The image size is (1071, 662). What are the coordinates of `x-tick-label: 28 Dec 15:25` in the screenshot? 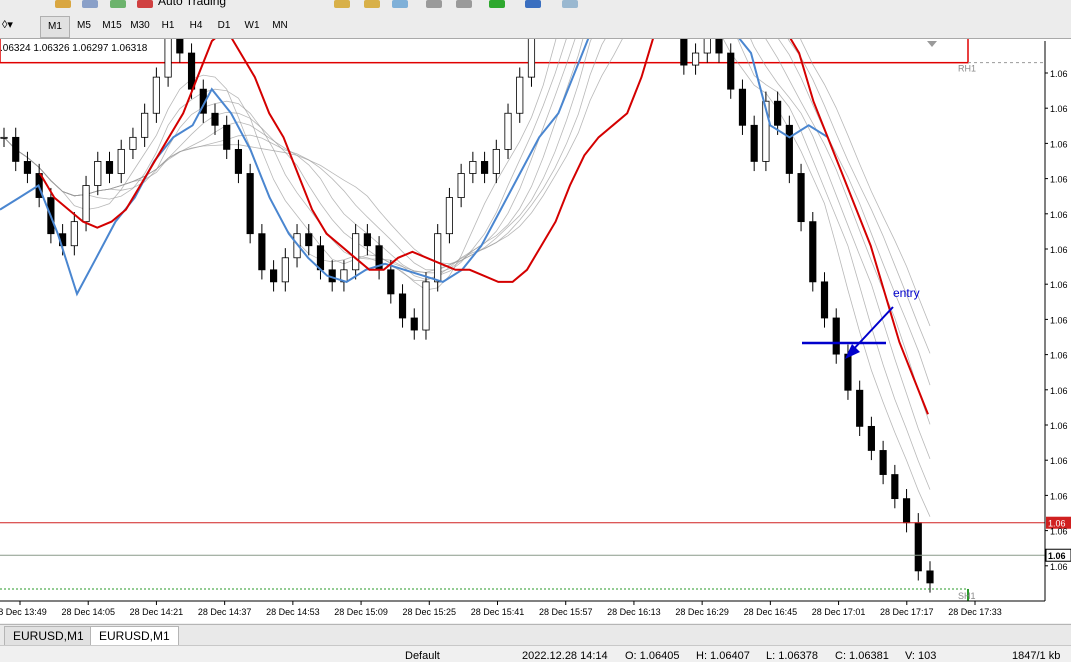 It's located at (430, 612).